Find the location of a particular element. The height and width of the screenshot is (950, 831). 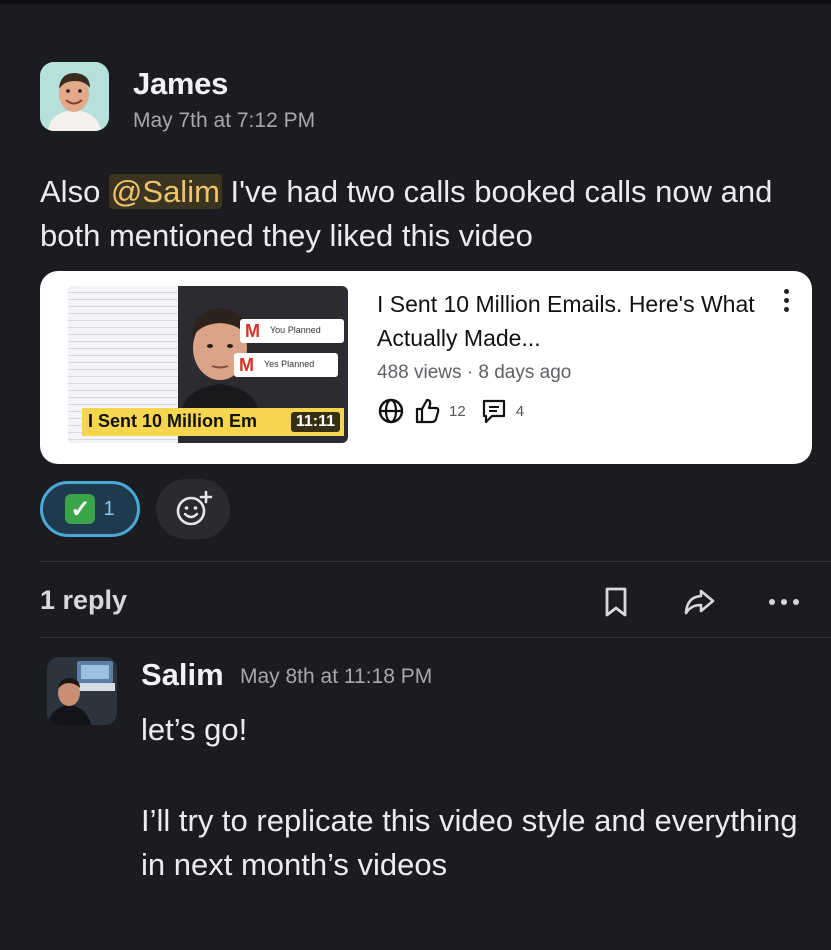

avatar-salim is located at coordinates (82, 691).